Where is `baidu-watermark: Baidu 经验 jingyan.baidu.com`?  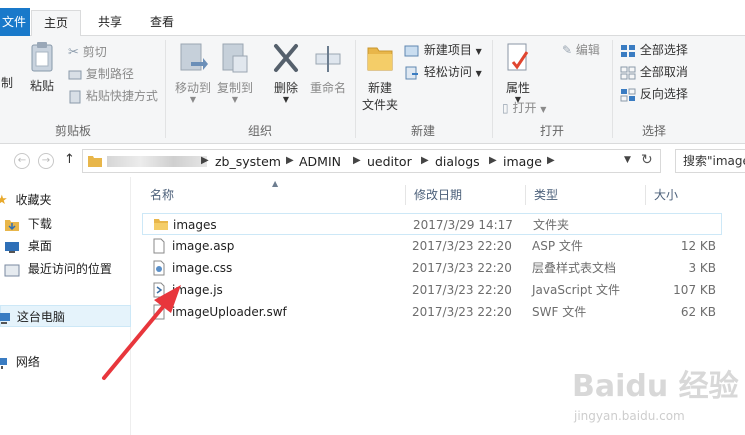
baidu-watermark: Baidu 经验 jingyan.baidu.com is located at coordinates (655, 395).